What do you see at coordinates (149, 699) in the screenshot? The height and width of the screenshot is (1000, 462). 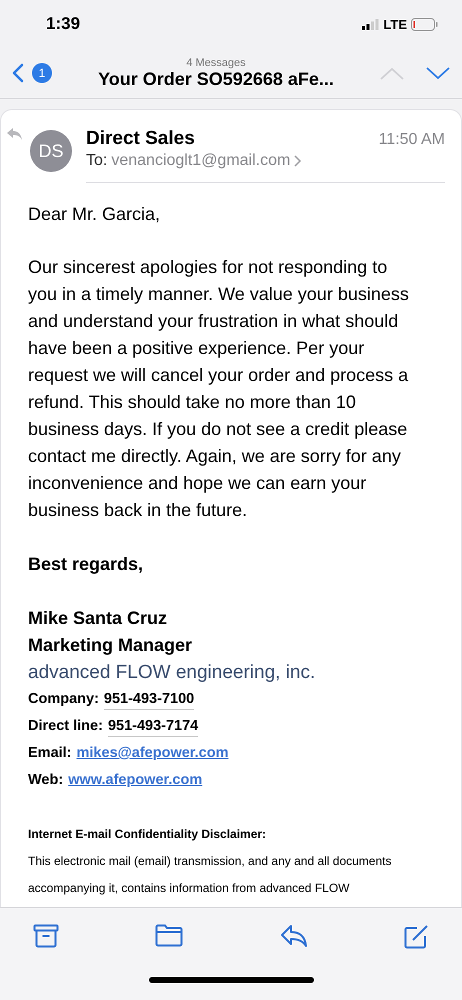 I see `phone-number: 951-493-7100` at bounding box center [149, 699].